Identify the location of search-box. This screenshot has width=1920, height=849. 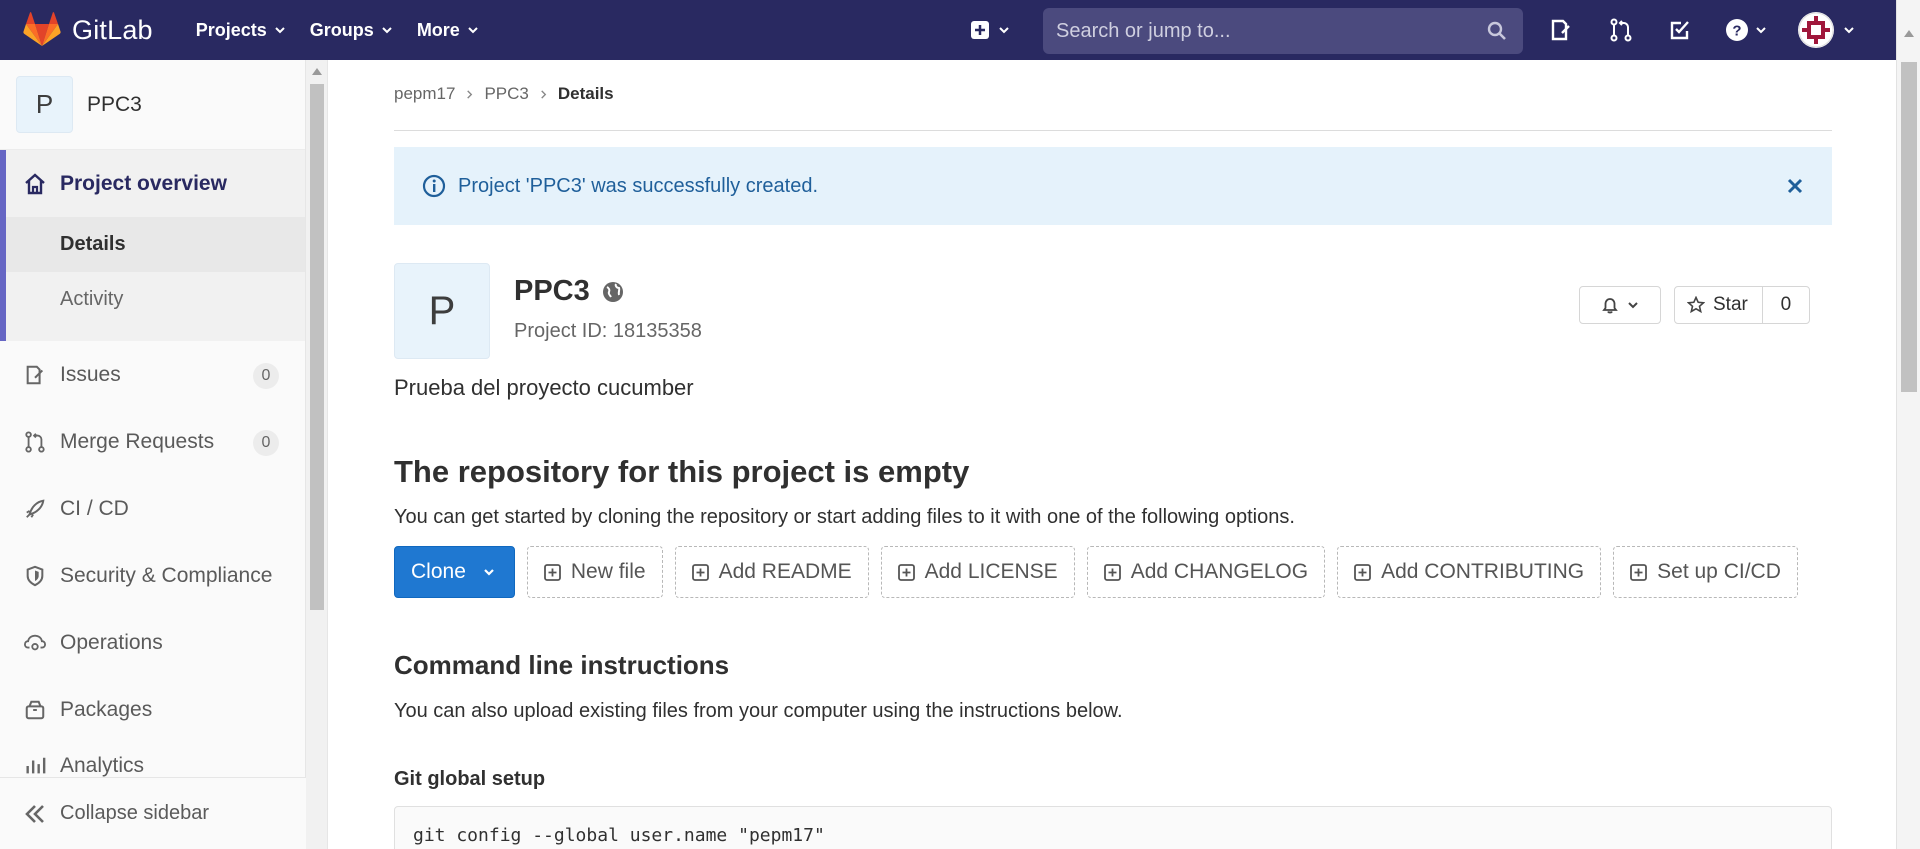
(1283, 31).